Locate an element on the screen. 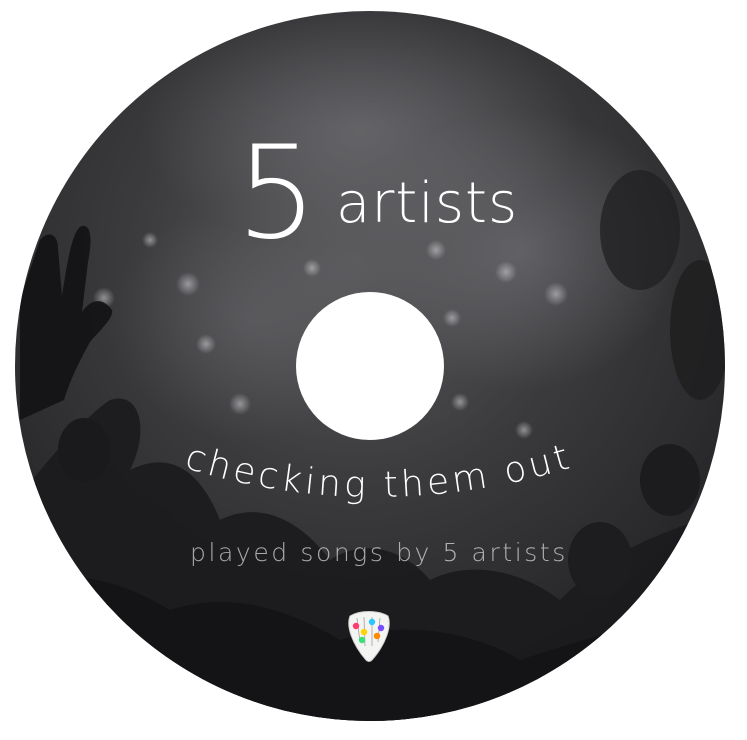  artist-count-word: artists is located at coordinates (427, 203).